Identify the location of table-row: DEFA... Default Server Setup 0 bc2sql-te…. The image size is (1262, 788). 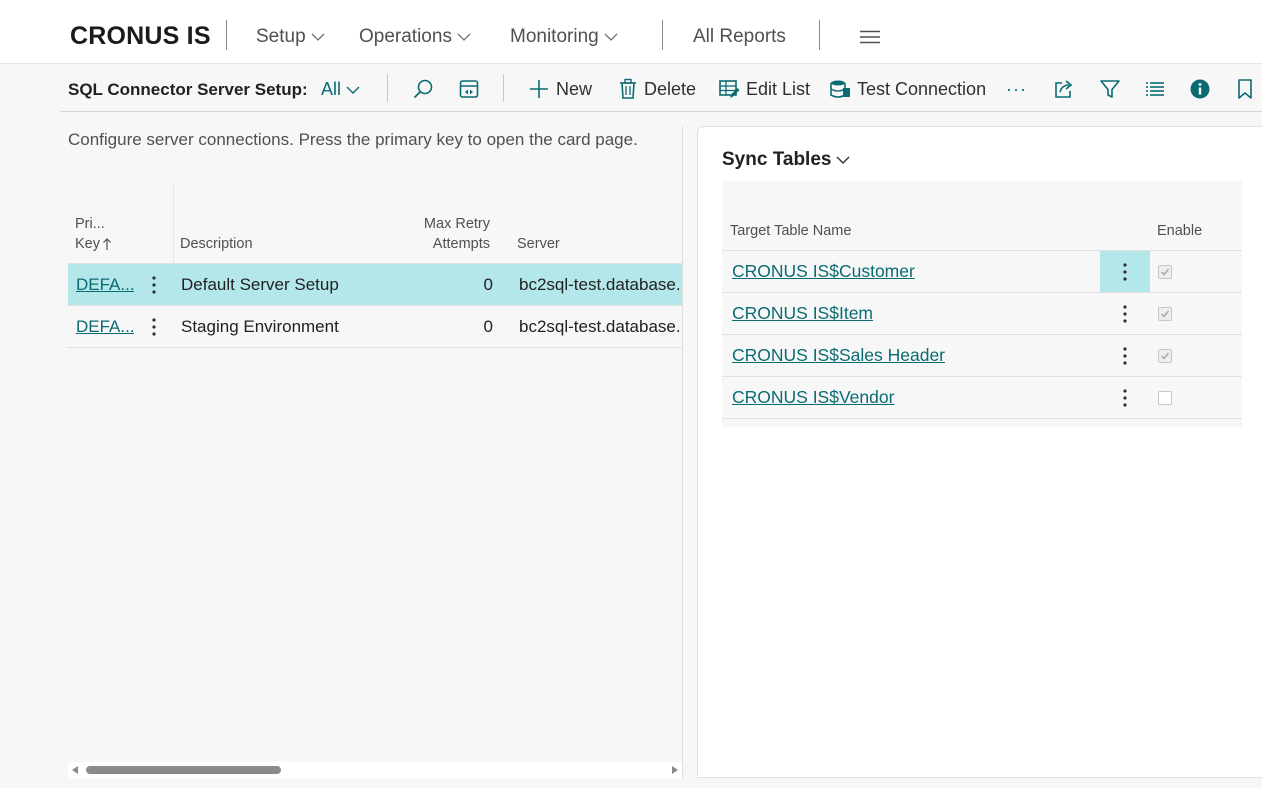
(375, 285).